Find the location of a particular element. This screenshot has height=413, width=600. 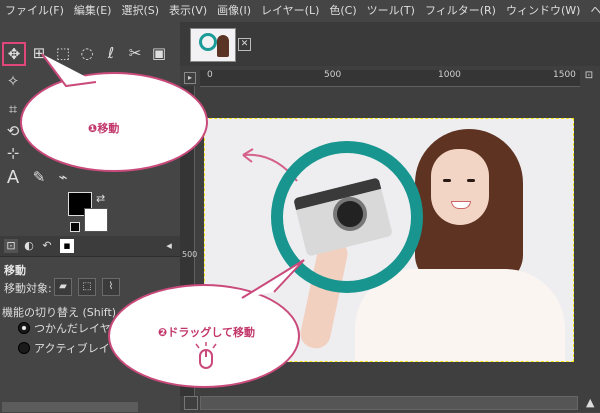

move-target-label: 移動対象: is located at coordinates (28, 288).